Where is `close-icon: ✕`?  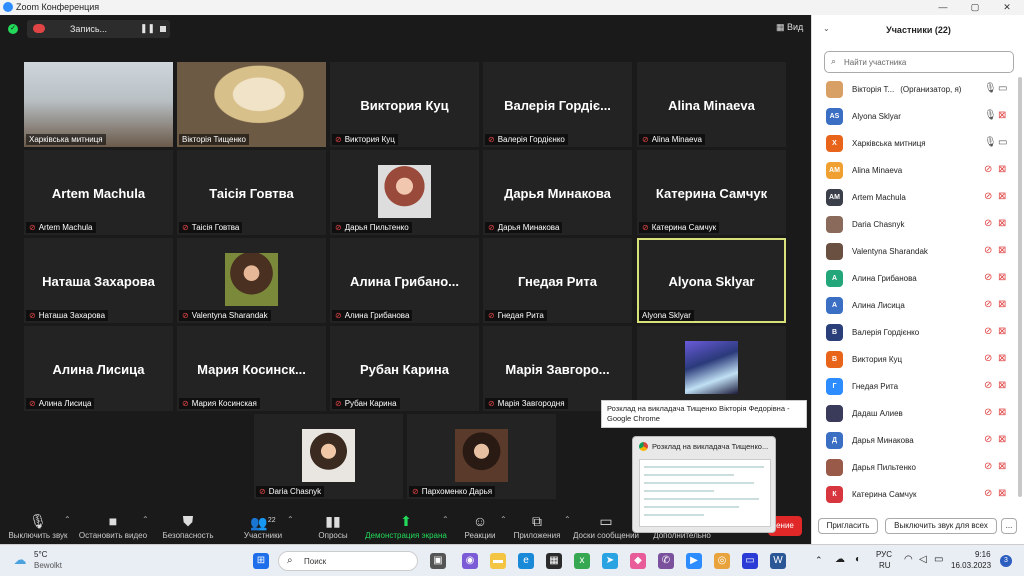
close-icon: ✕ is located at coordinates (1007, 7).